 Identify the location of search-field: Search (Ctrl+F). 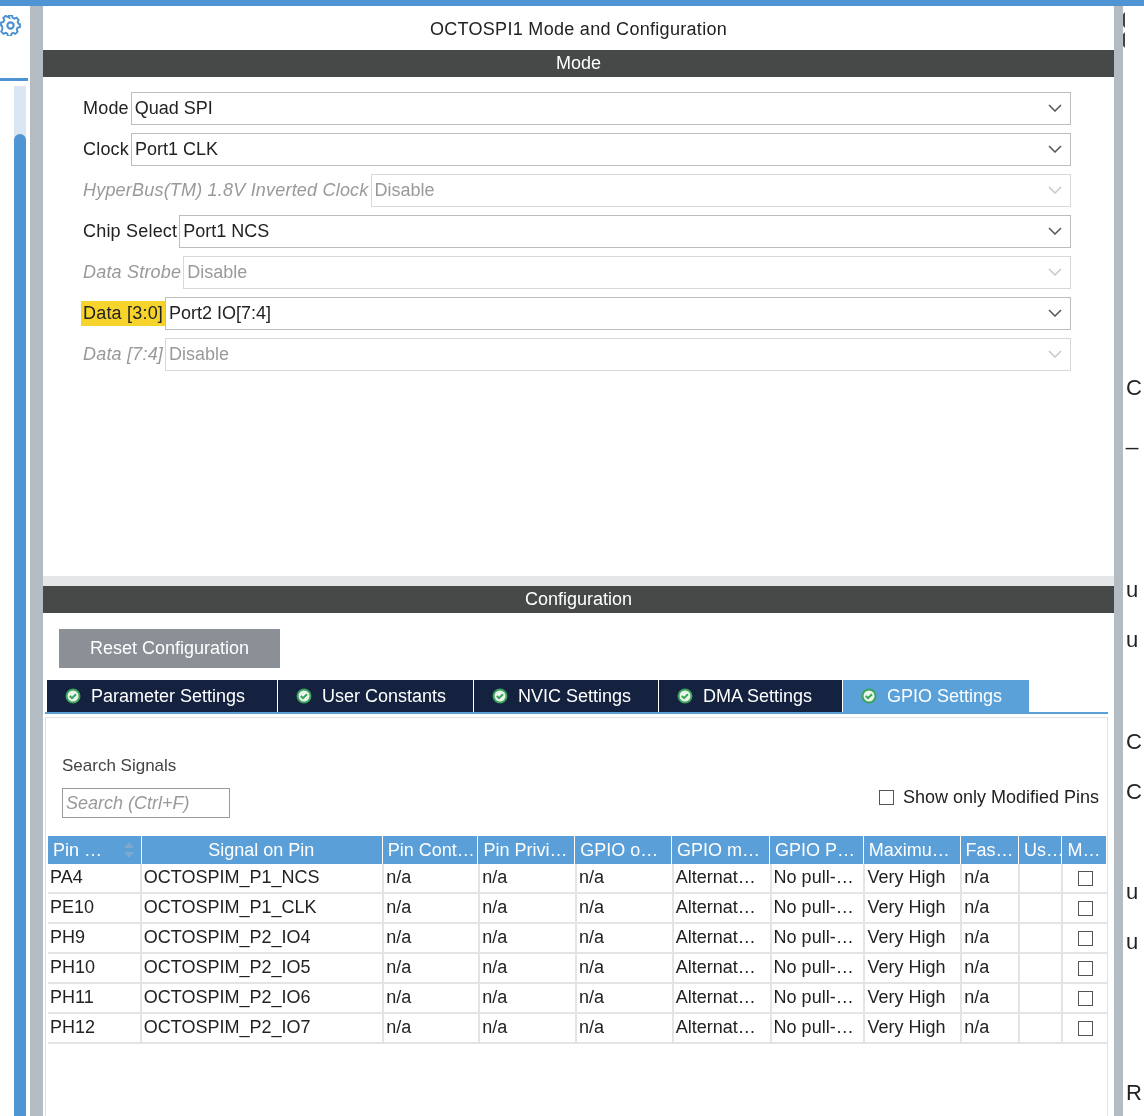
(146, 803).